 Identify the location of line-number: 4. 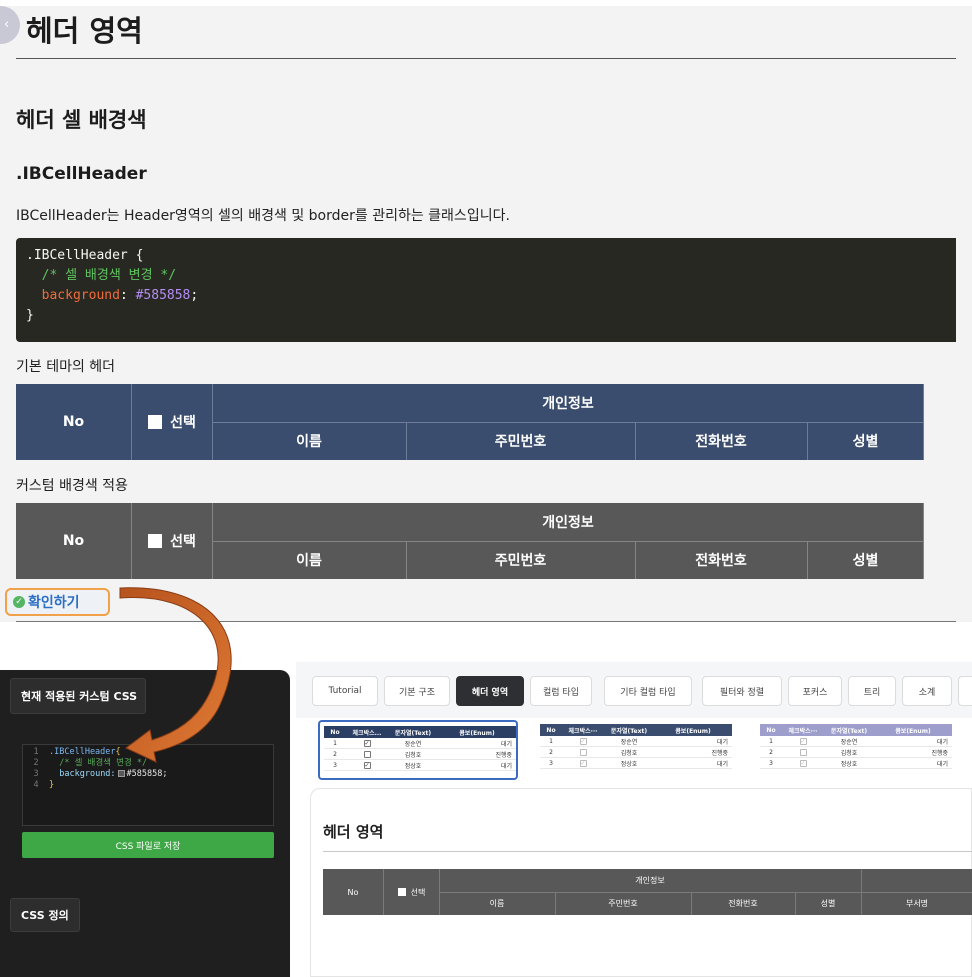
(36, 785).